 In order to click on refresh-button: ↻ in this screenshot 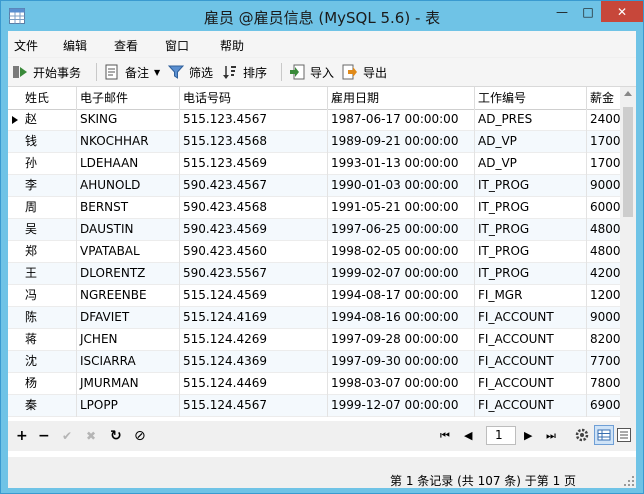, I will do `click(116, 436)`.